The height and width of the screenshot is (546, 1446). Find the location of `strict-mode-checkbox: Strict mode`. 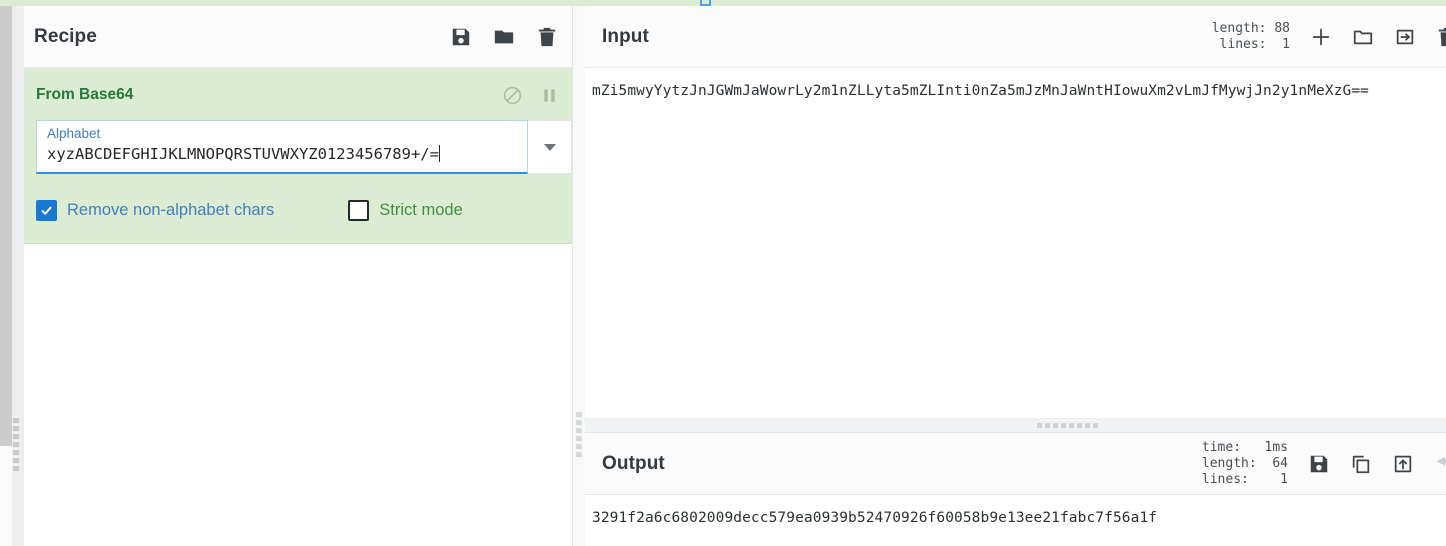

strict-mode-checkbox: Strict mode is located at coordinates (405, 210).